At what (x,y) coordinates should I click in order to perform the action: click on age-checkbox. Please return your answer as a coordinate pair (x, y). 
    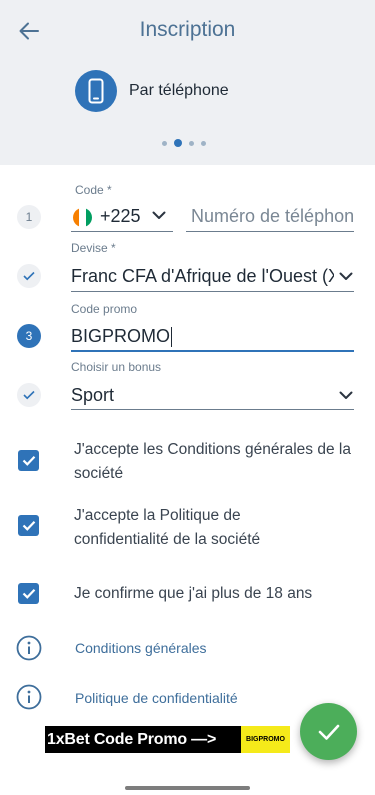
    Looking at the image, I should click on (28, 593).